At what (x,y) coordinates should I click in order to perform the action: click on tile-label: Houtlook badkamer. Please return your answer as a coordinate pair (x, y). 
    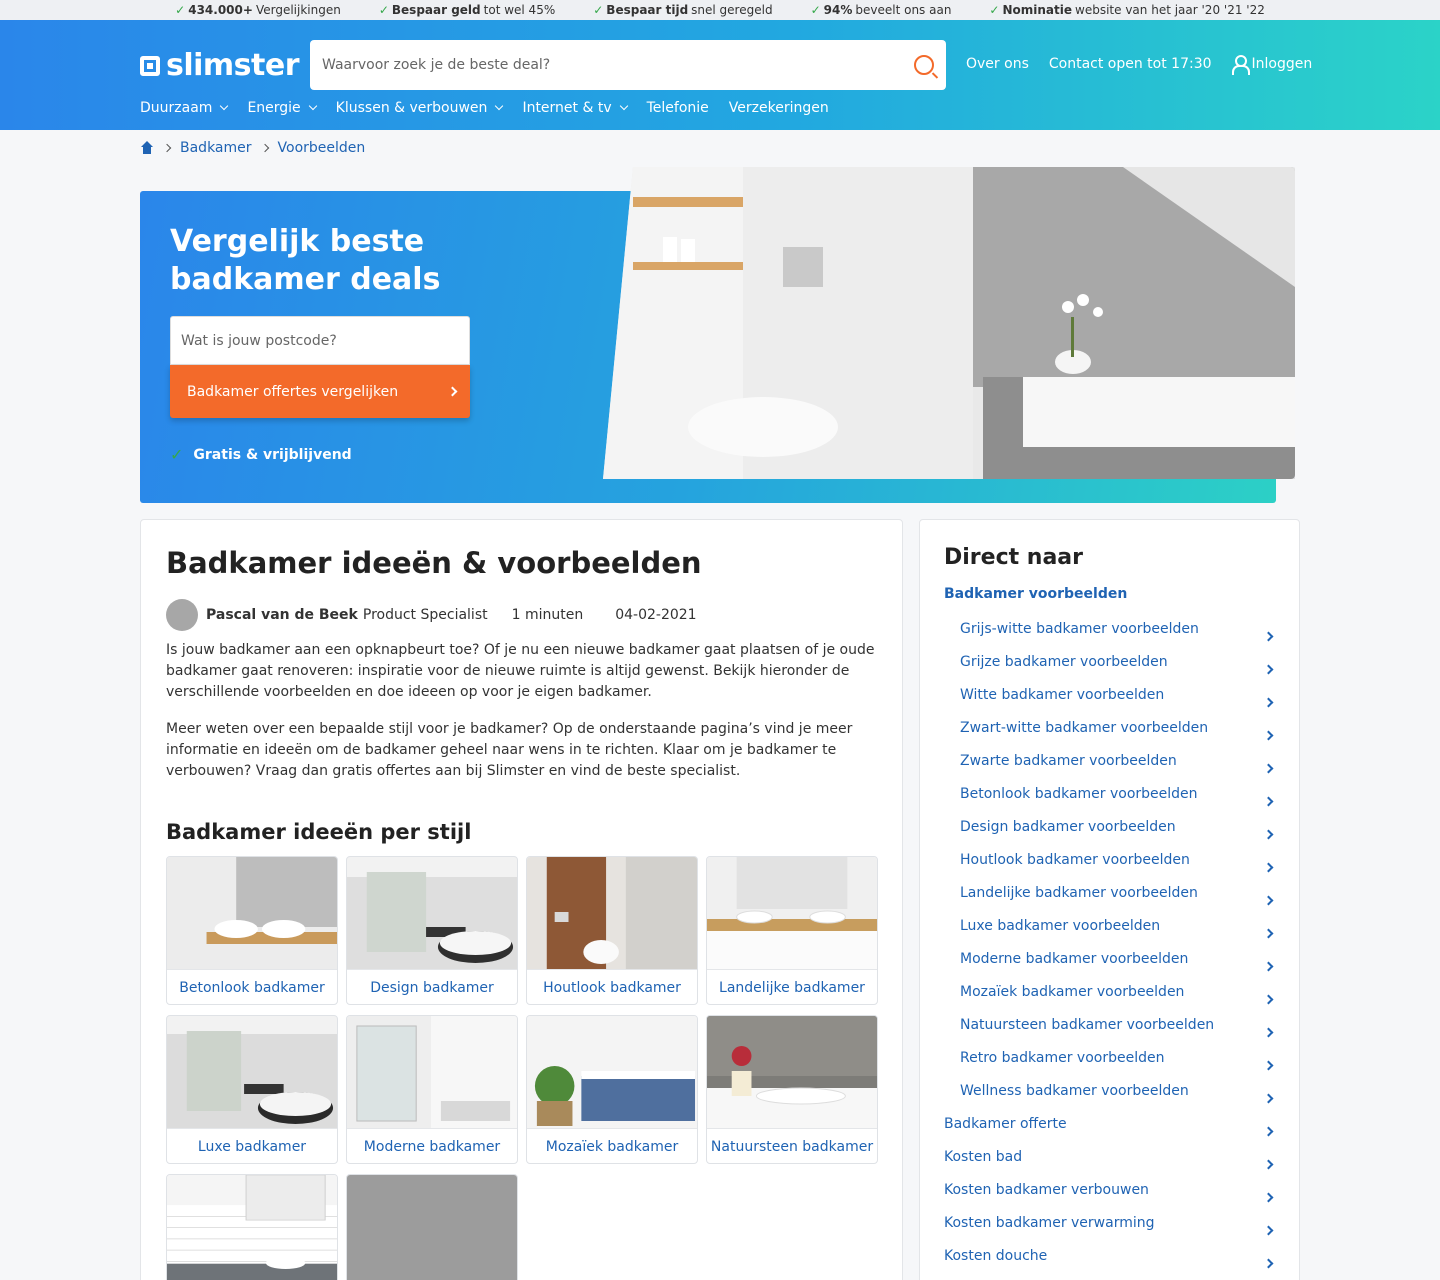
    Looking at the image, I should click on (612, 986).